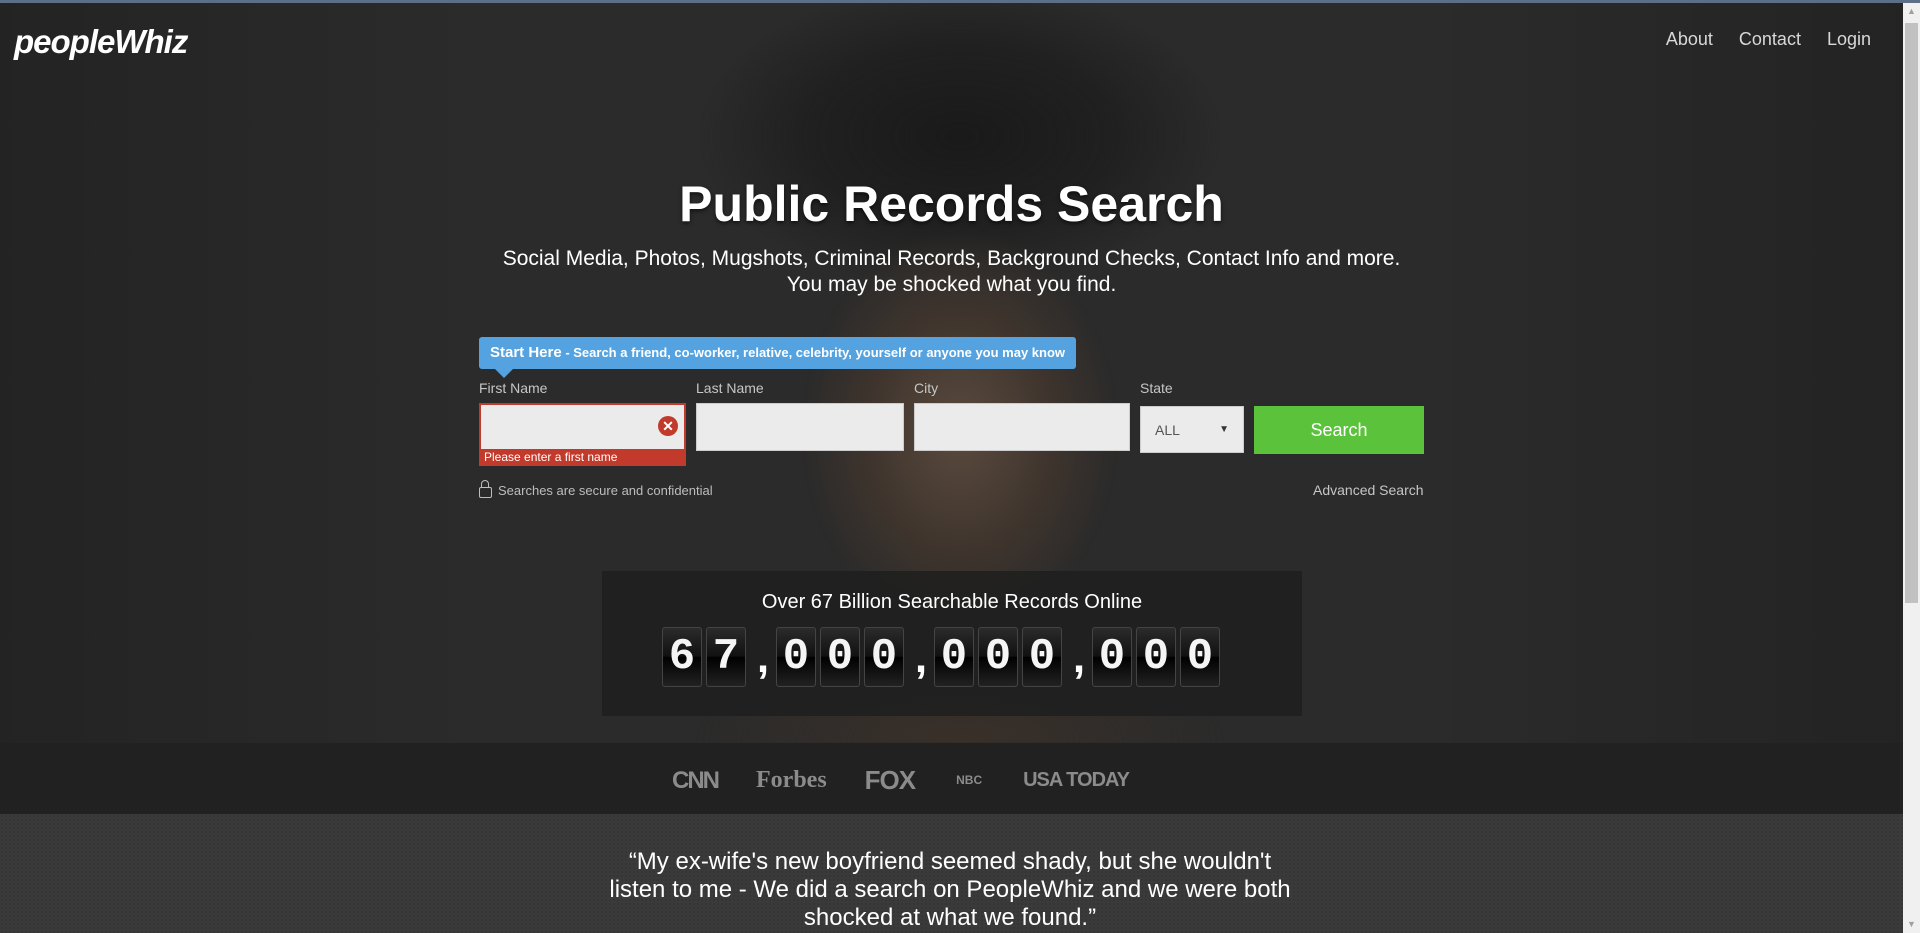  What do you see at coordinates (668, 426) in the screenshot?
I see `clear-icon: ✕` at bounding box center [668, 426].